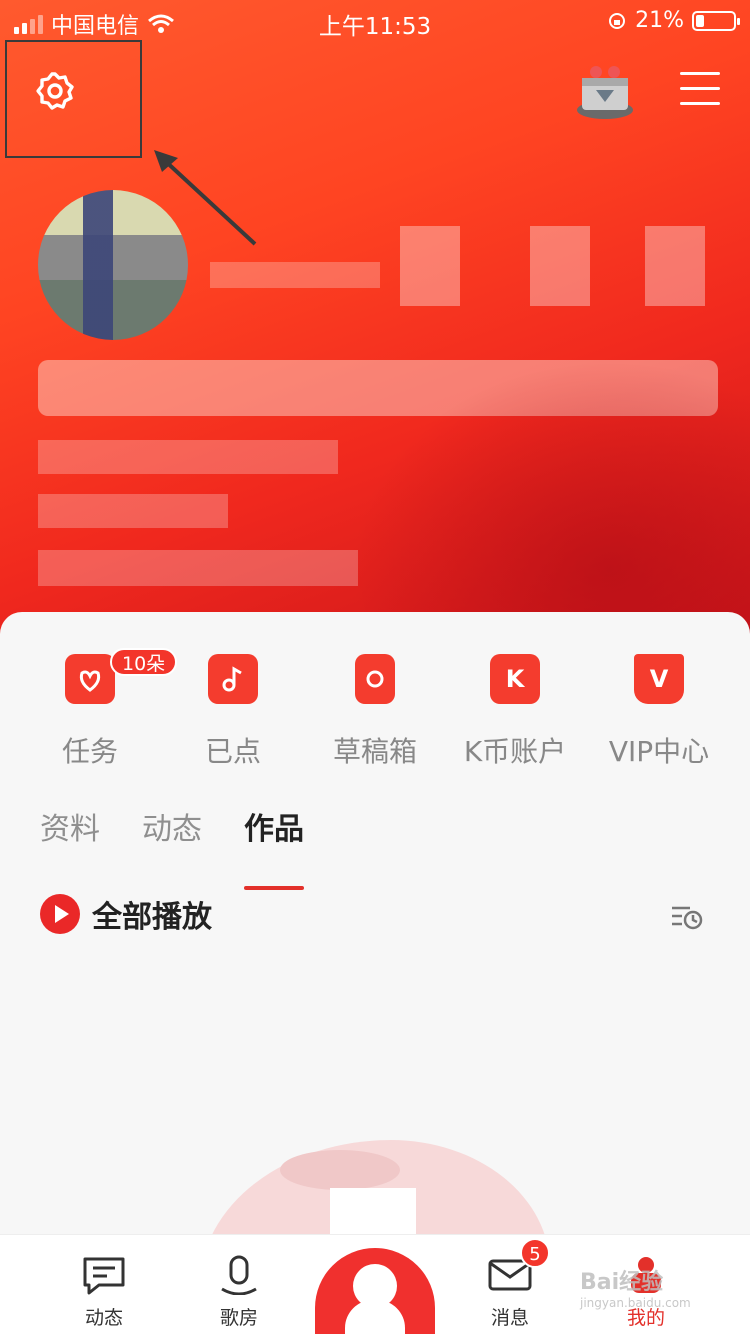  What do you see at coordinates (659, 751) in the screenshot?
I see `quick-action-label: VIP中心` at bounding box center [659, 751].